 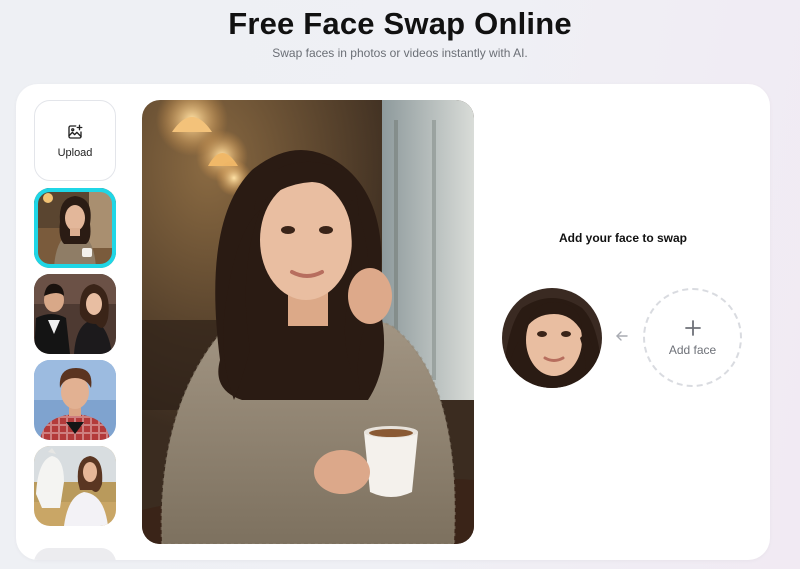 I want to click on detected-face-thumbnail, so click(x=552, y=338).